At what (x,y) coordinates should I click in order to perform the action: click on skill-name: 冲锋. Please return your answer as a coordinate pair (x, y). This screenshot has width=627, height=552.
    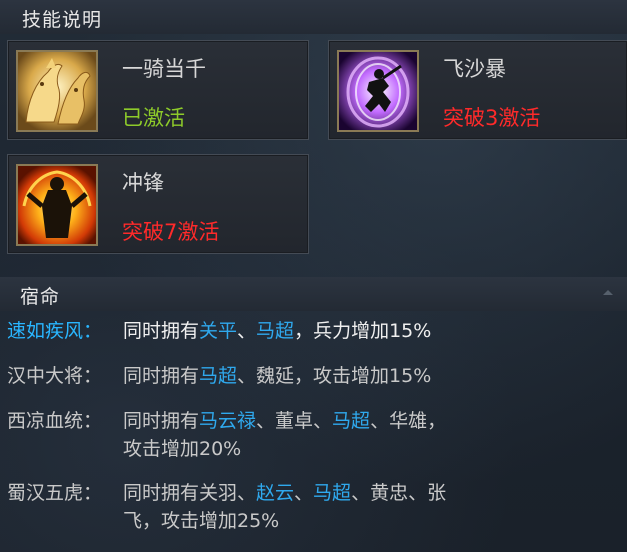
    Looking at the image, I should click on (143, 183).